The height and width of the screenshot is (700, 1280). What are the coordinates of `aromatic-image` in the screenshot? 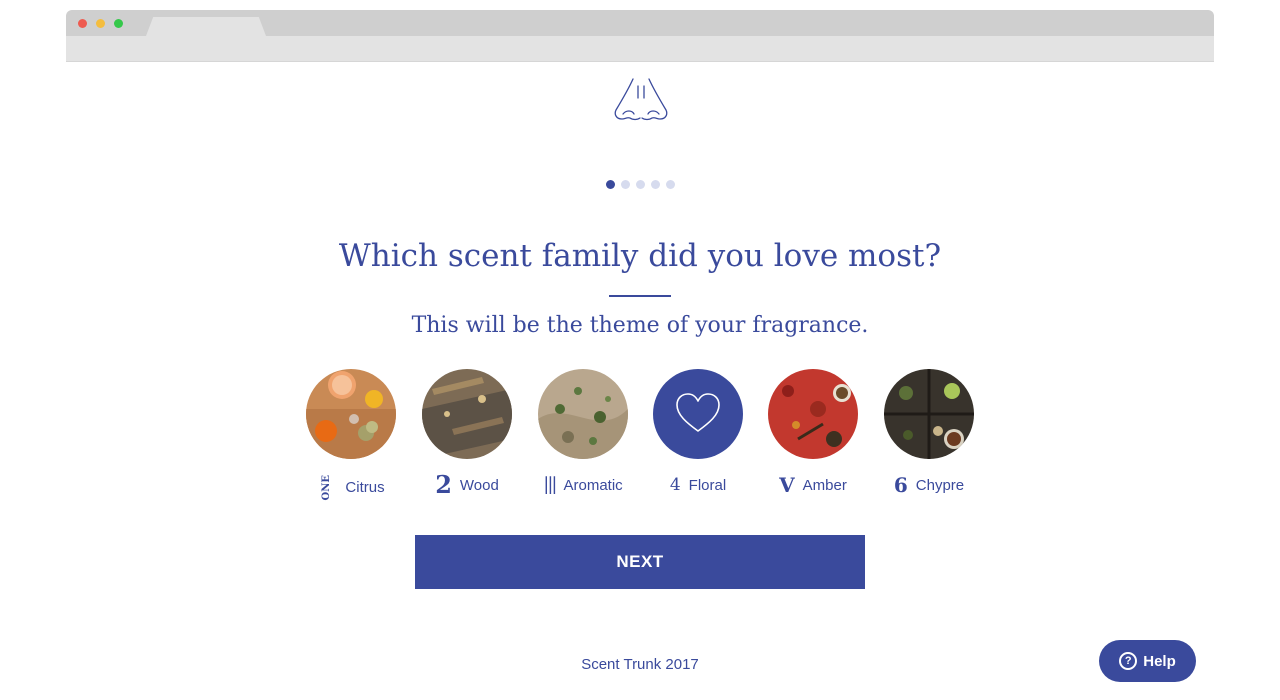 It's located at (583, 414).